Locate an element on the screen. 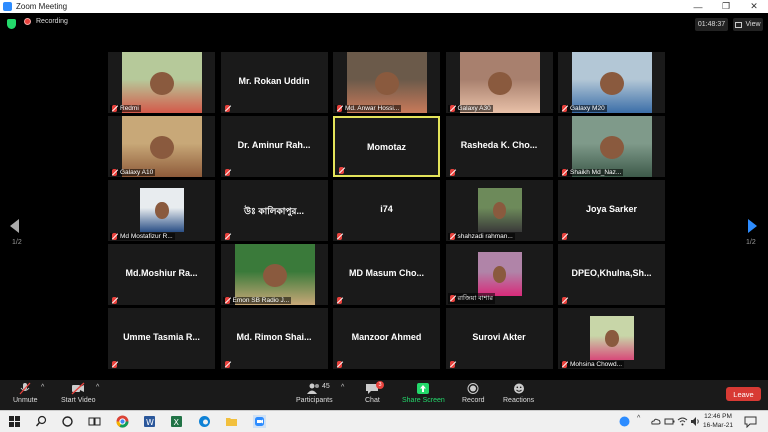 This screenshot has height=432, width=768. unmute-label: Unmute is located at coordinates (25, 400).